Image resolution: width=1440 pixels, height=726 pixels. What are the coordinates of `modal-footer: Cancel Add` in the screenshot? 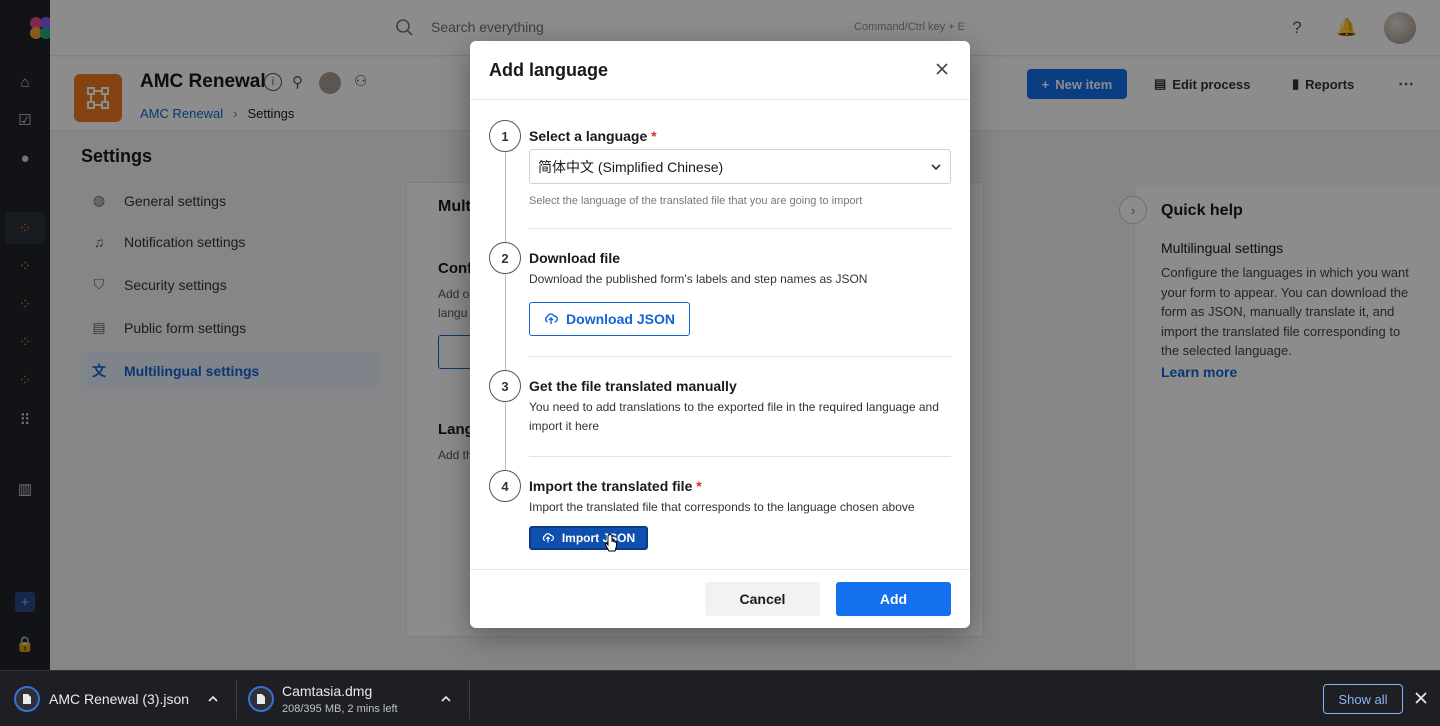 It's located at (720, 598).